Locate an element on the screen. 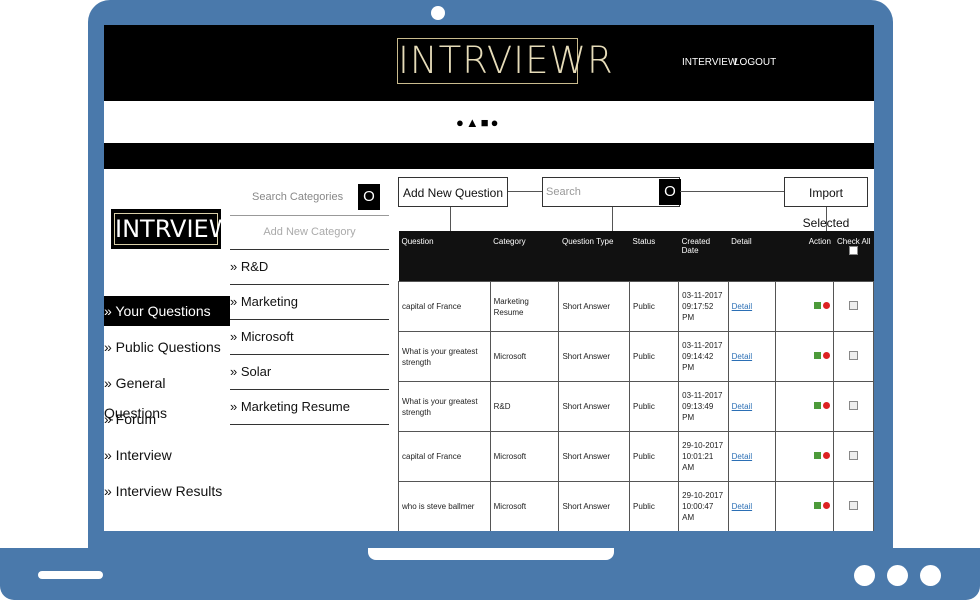 The width and height of the screenshot is (980, 600). sidebar-logo-text: INTRVIEWR is located at coordinates (182, 229).